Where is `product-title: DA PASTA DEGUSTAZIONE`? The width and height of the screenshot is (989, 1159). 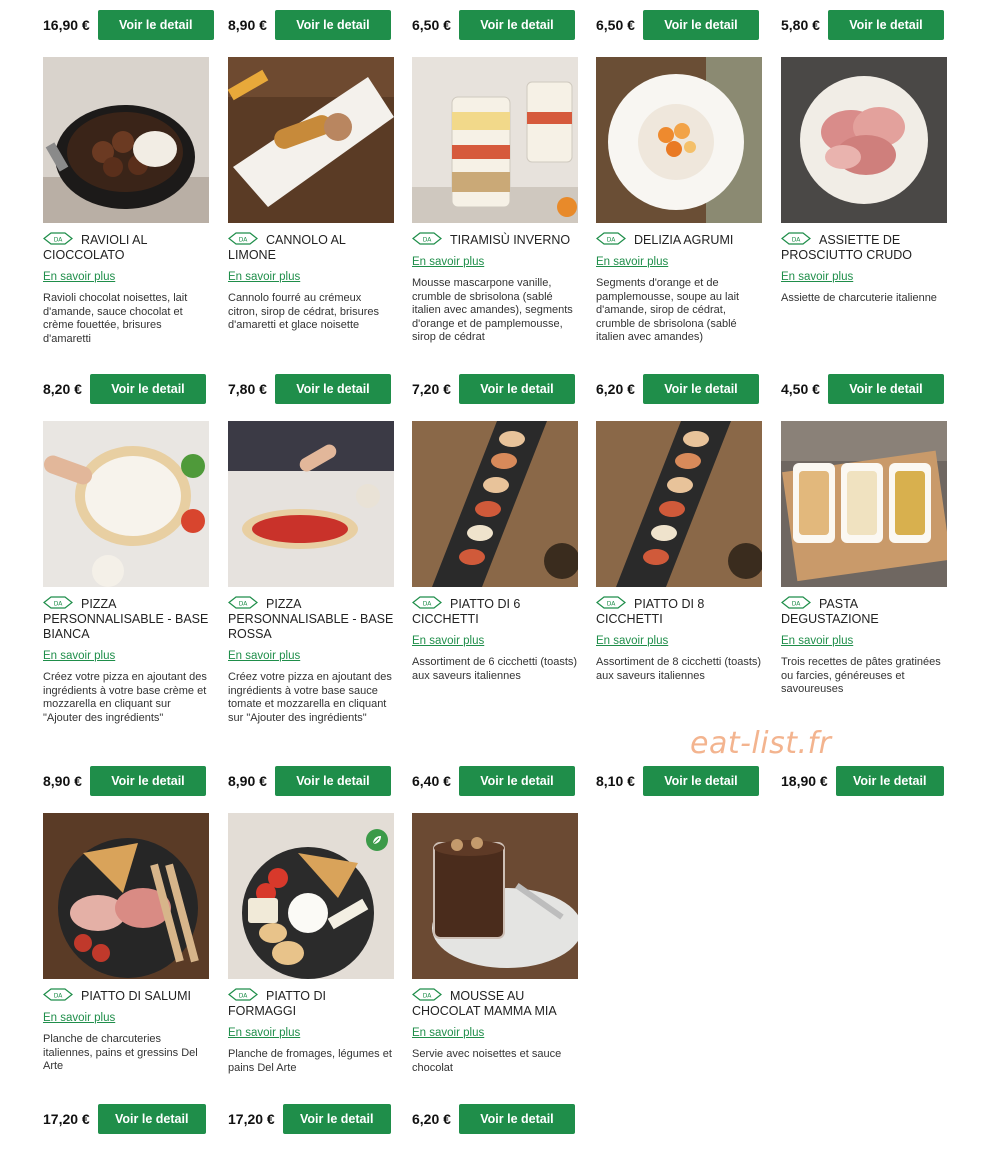 product-title: DA PASTA DEGUSTAZIONE is located at coordinates (864, 611).